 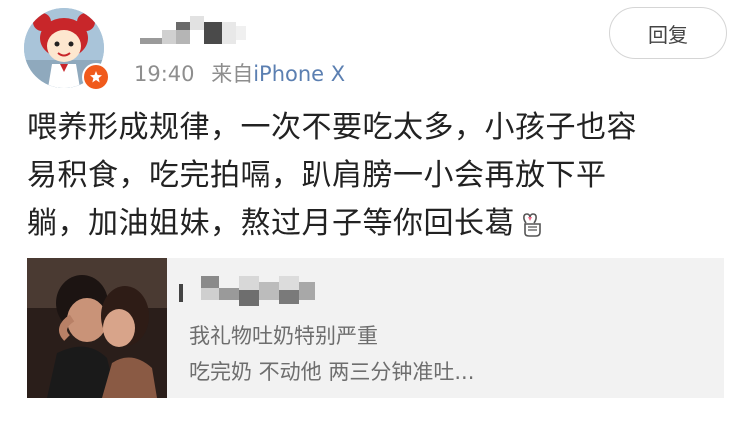 What do you see at coordinates (668, 33) in the screenshot?
I see `reply-button: 回复` at bounding box center [668, 33].